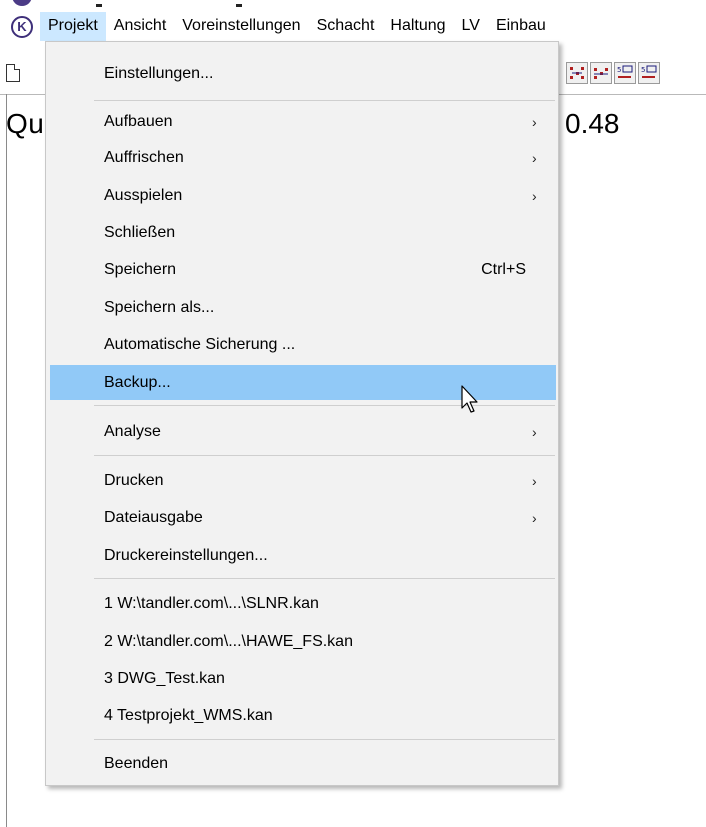  Describe the element at coordinates (6, 460) in the screenshot. I see `workspace-border` at that location.